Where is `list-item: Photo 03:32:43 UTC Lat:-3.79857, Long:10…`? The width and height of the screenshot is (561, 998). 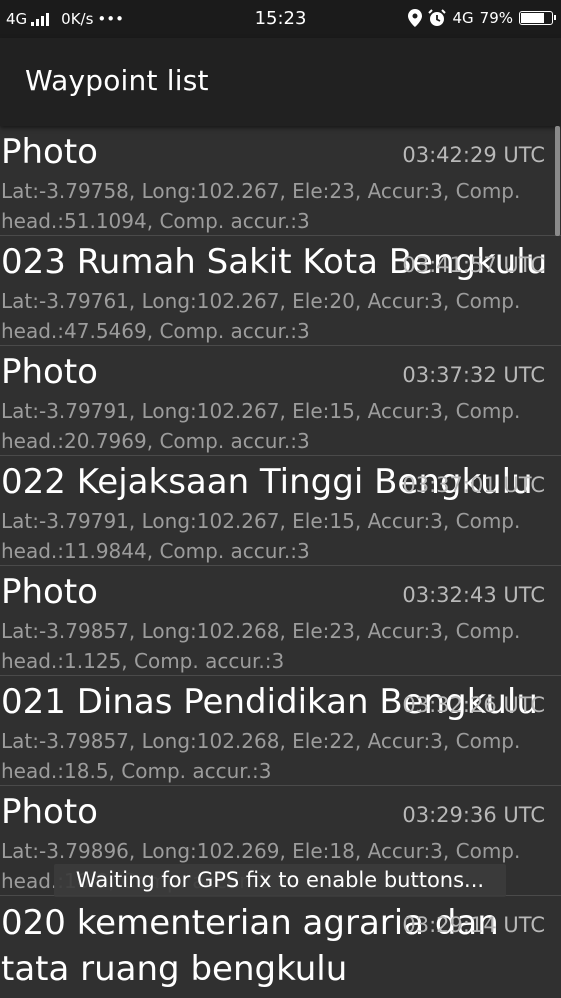
list-item: Photo 03:32:43 UTC Lat:-3.79857, Long:10… is located at coordinates (280, 621).